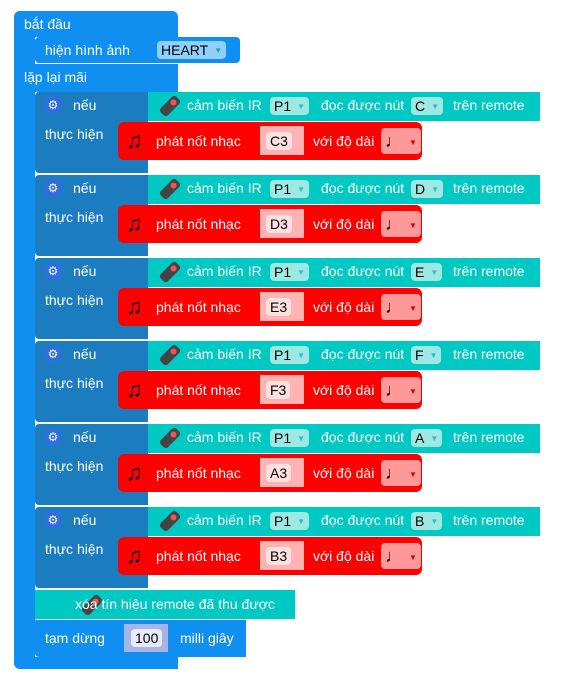  What do you see at coordinates (279, 307) in the screenshot?
I see `note-value: E3` at bounding box center [279, 307].